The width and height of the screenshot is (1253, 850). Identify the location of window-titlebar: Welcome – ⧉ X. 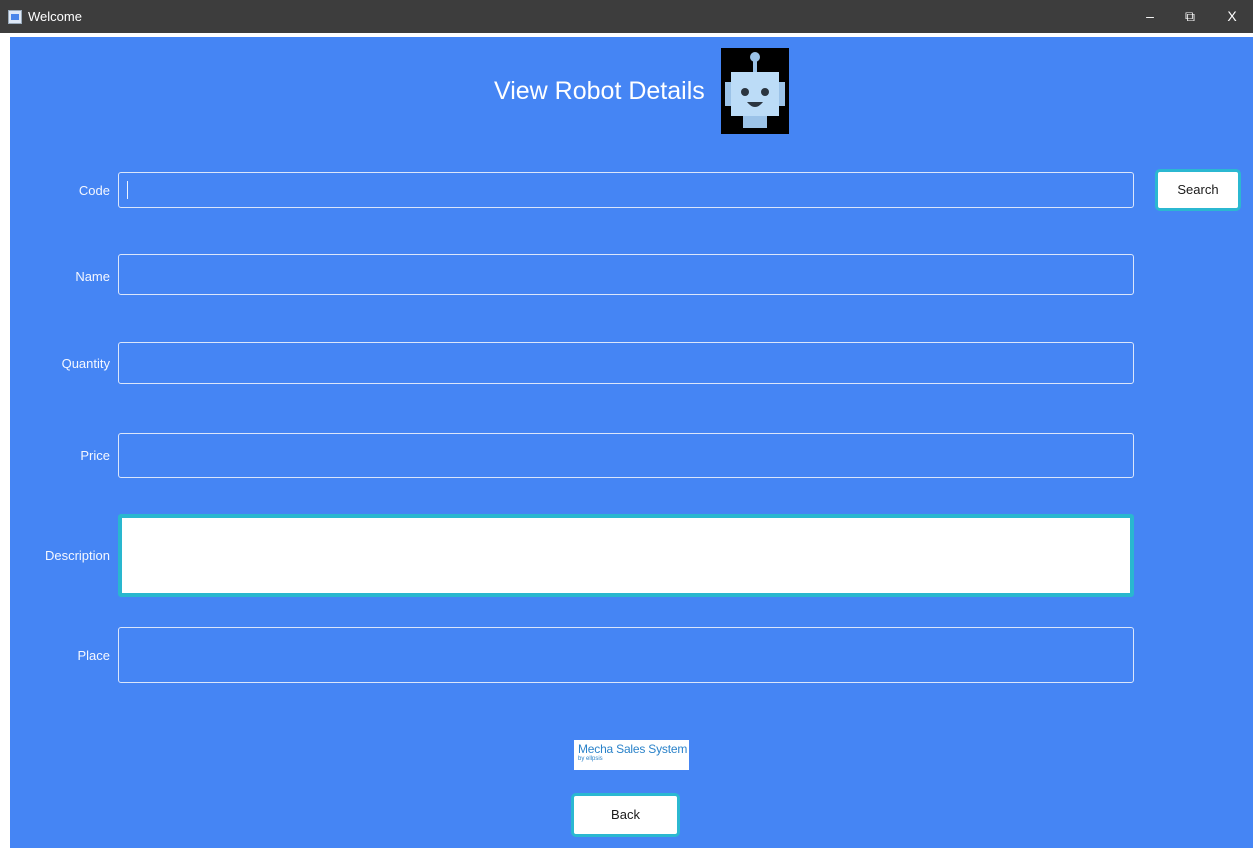
(626, 16).